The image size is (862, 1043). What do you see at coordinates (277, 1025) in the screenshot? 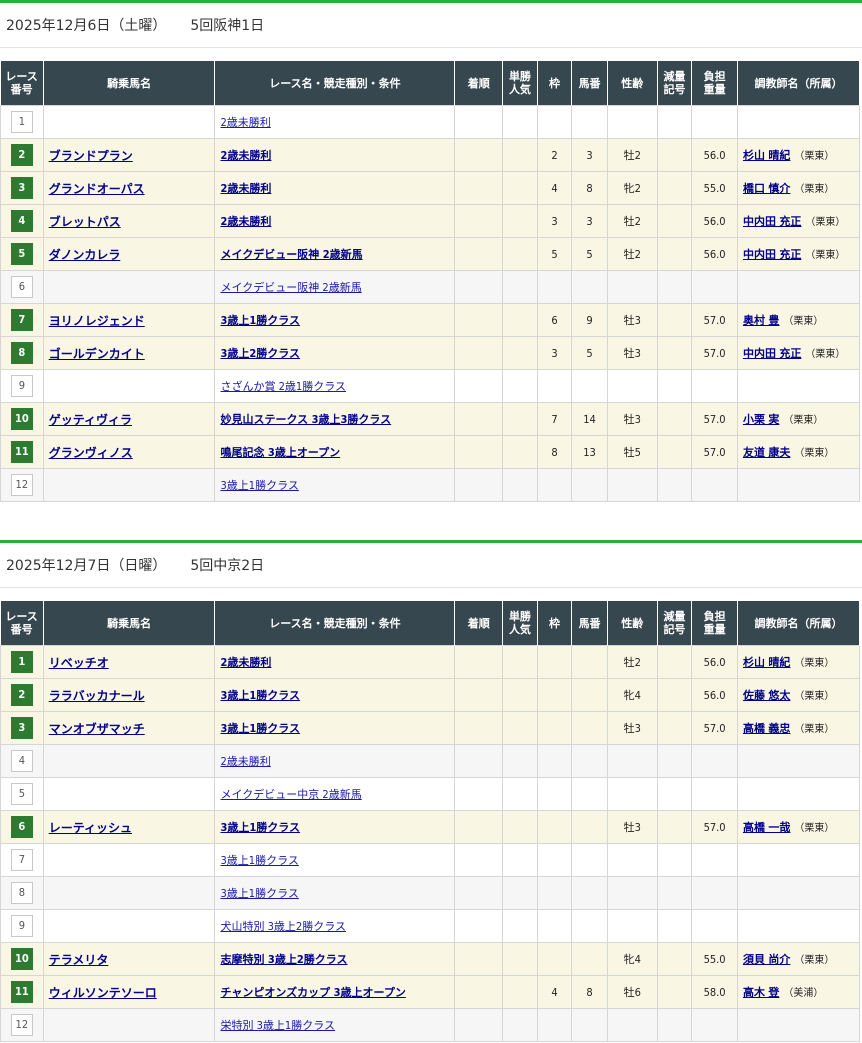
I see `race-link: 栄特別 3歳上1勝クラス` at bounding box center [277, 1025].